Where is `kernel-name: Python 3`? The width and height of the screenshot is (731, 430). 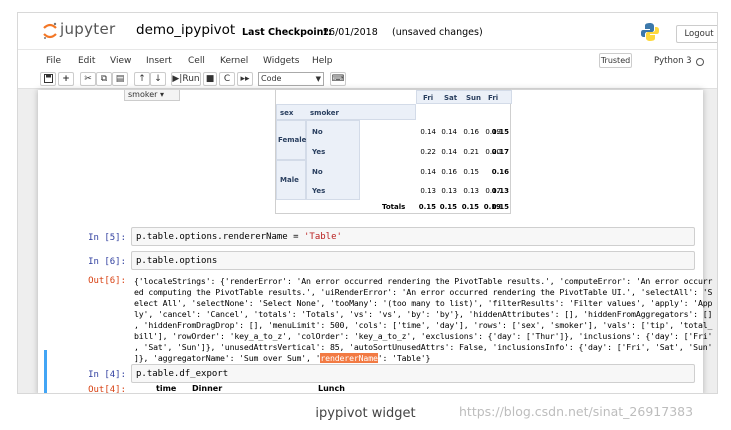 kernel-name: Python 3 is located at coordinates (673, 61).